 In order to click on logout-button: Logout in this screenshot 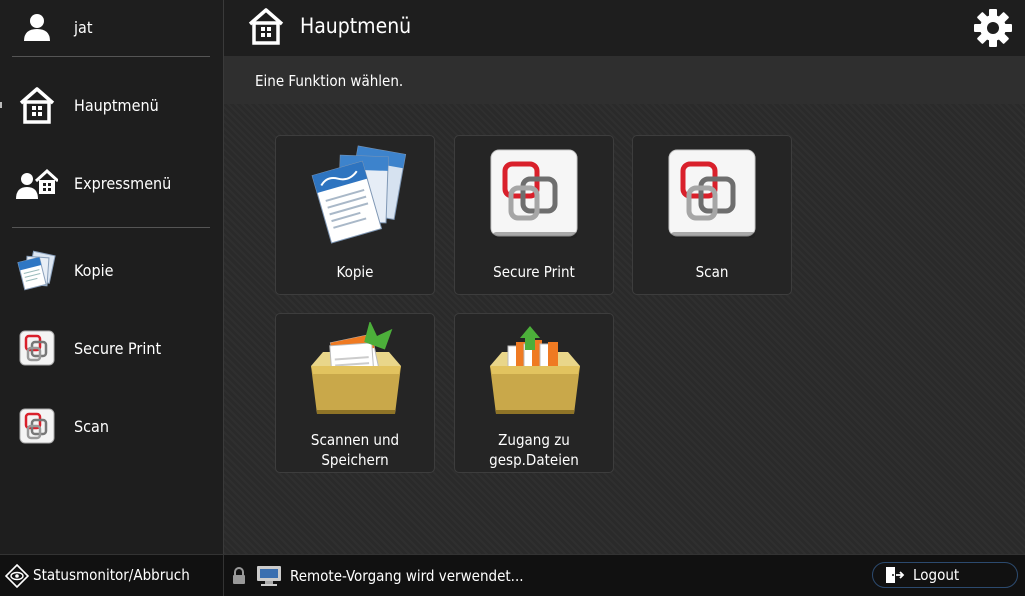, I will do `click(945, 575)`.